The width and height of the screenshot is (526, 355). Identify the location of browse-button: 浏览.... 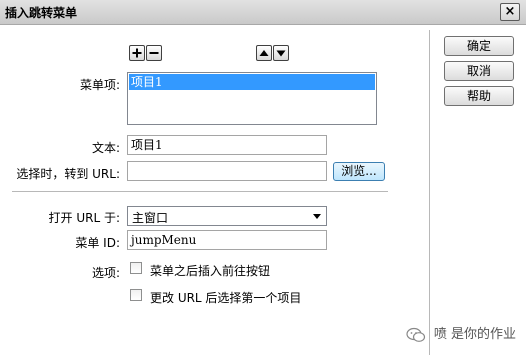
(359, 171).